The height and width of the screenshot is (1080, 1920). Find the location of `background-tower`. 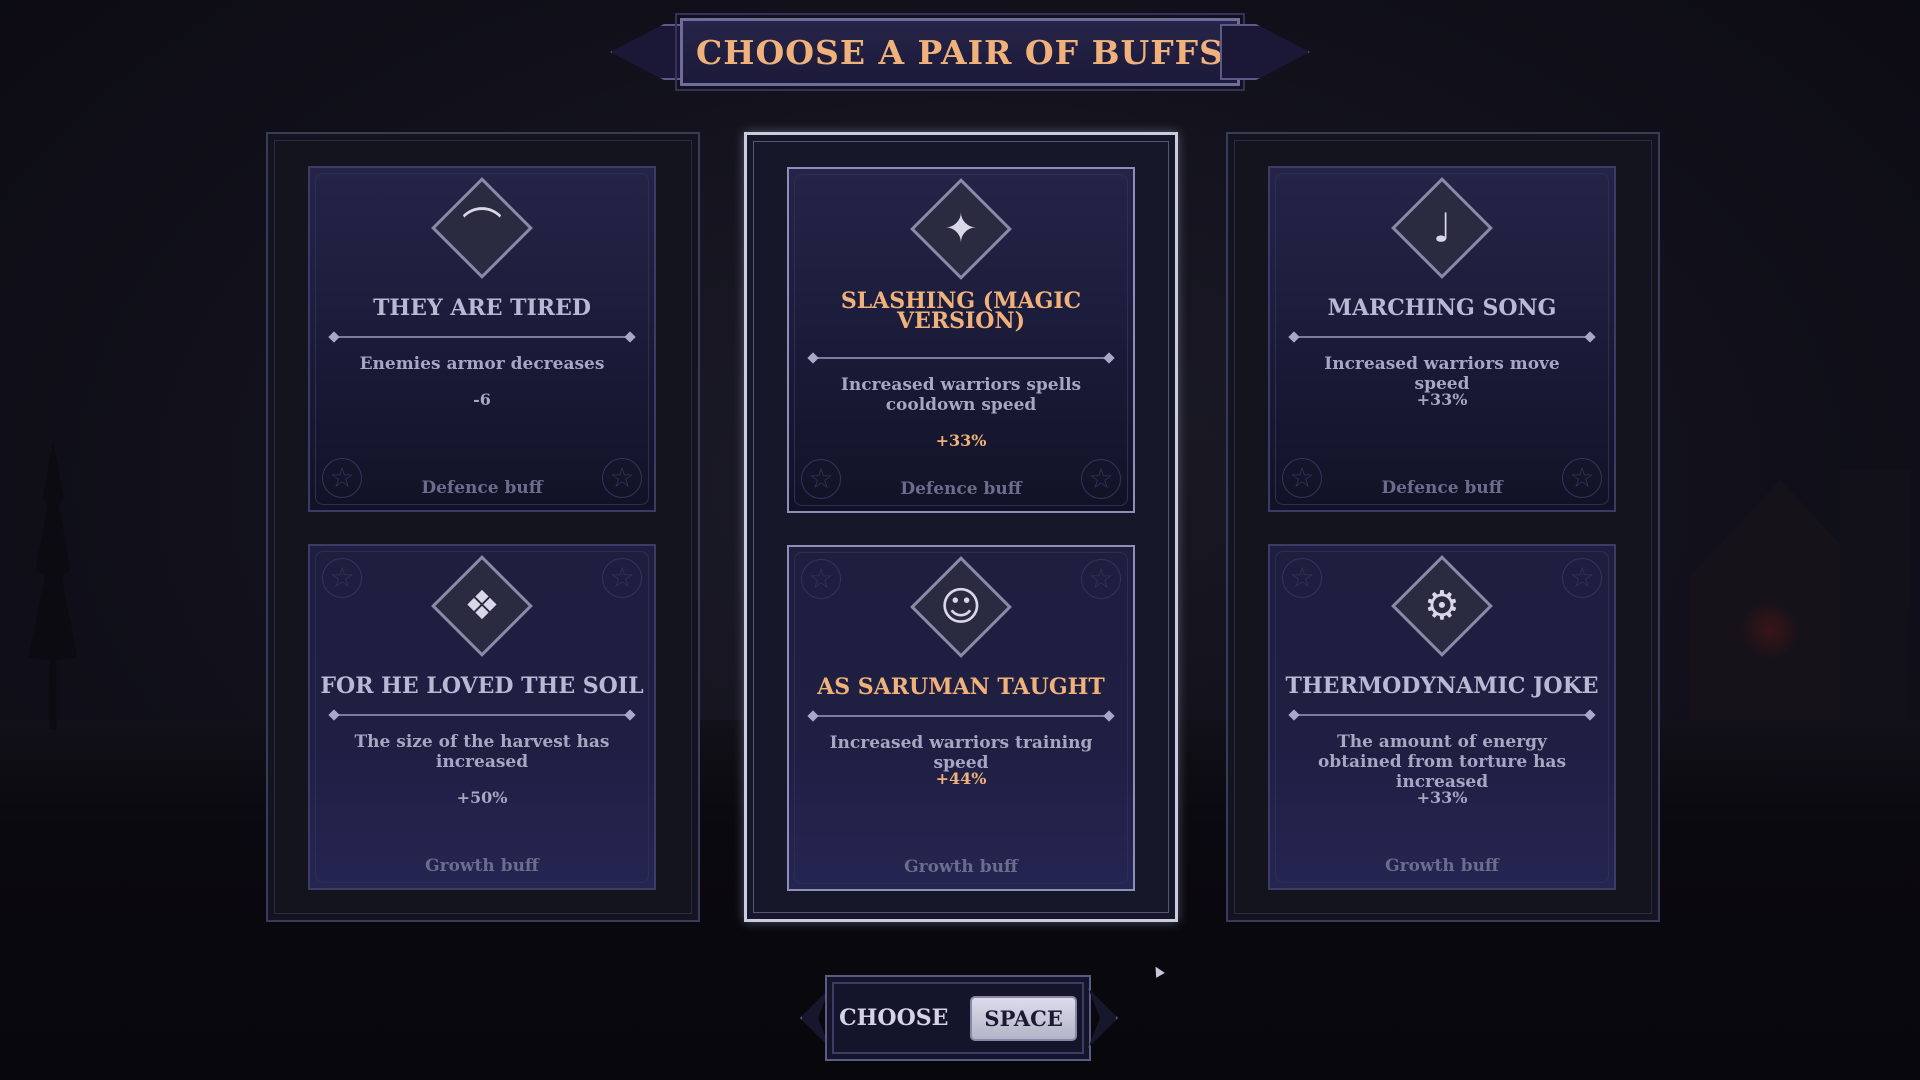

background-tower is located at coordinates (1875, 595).